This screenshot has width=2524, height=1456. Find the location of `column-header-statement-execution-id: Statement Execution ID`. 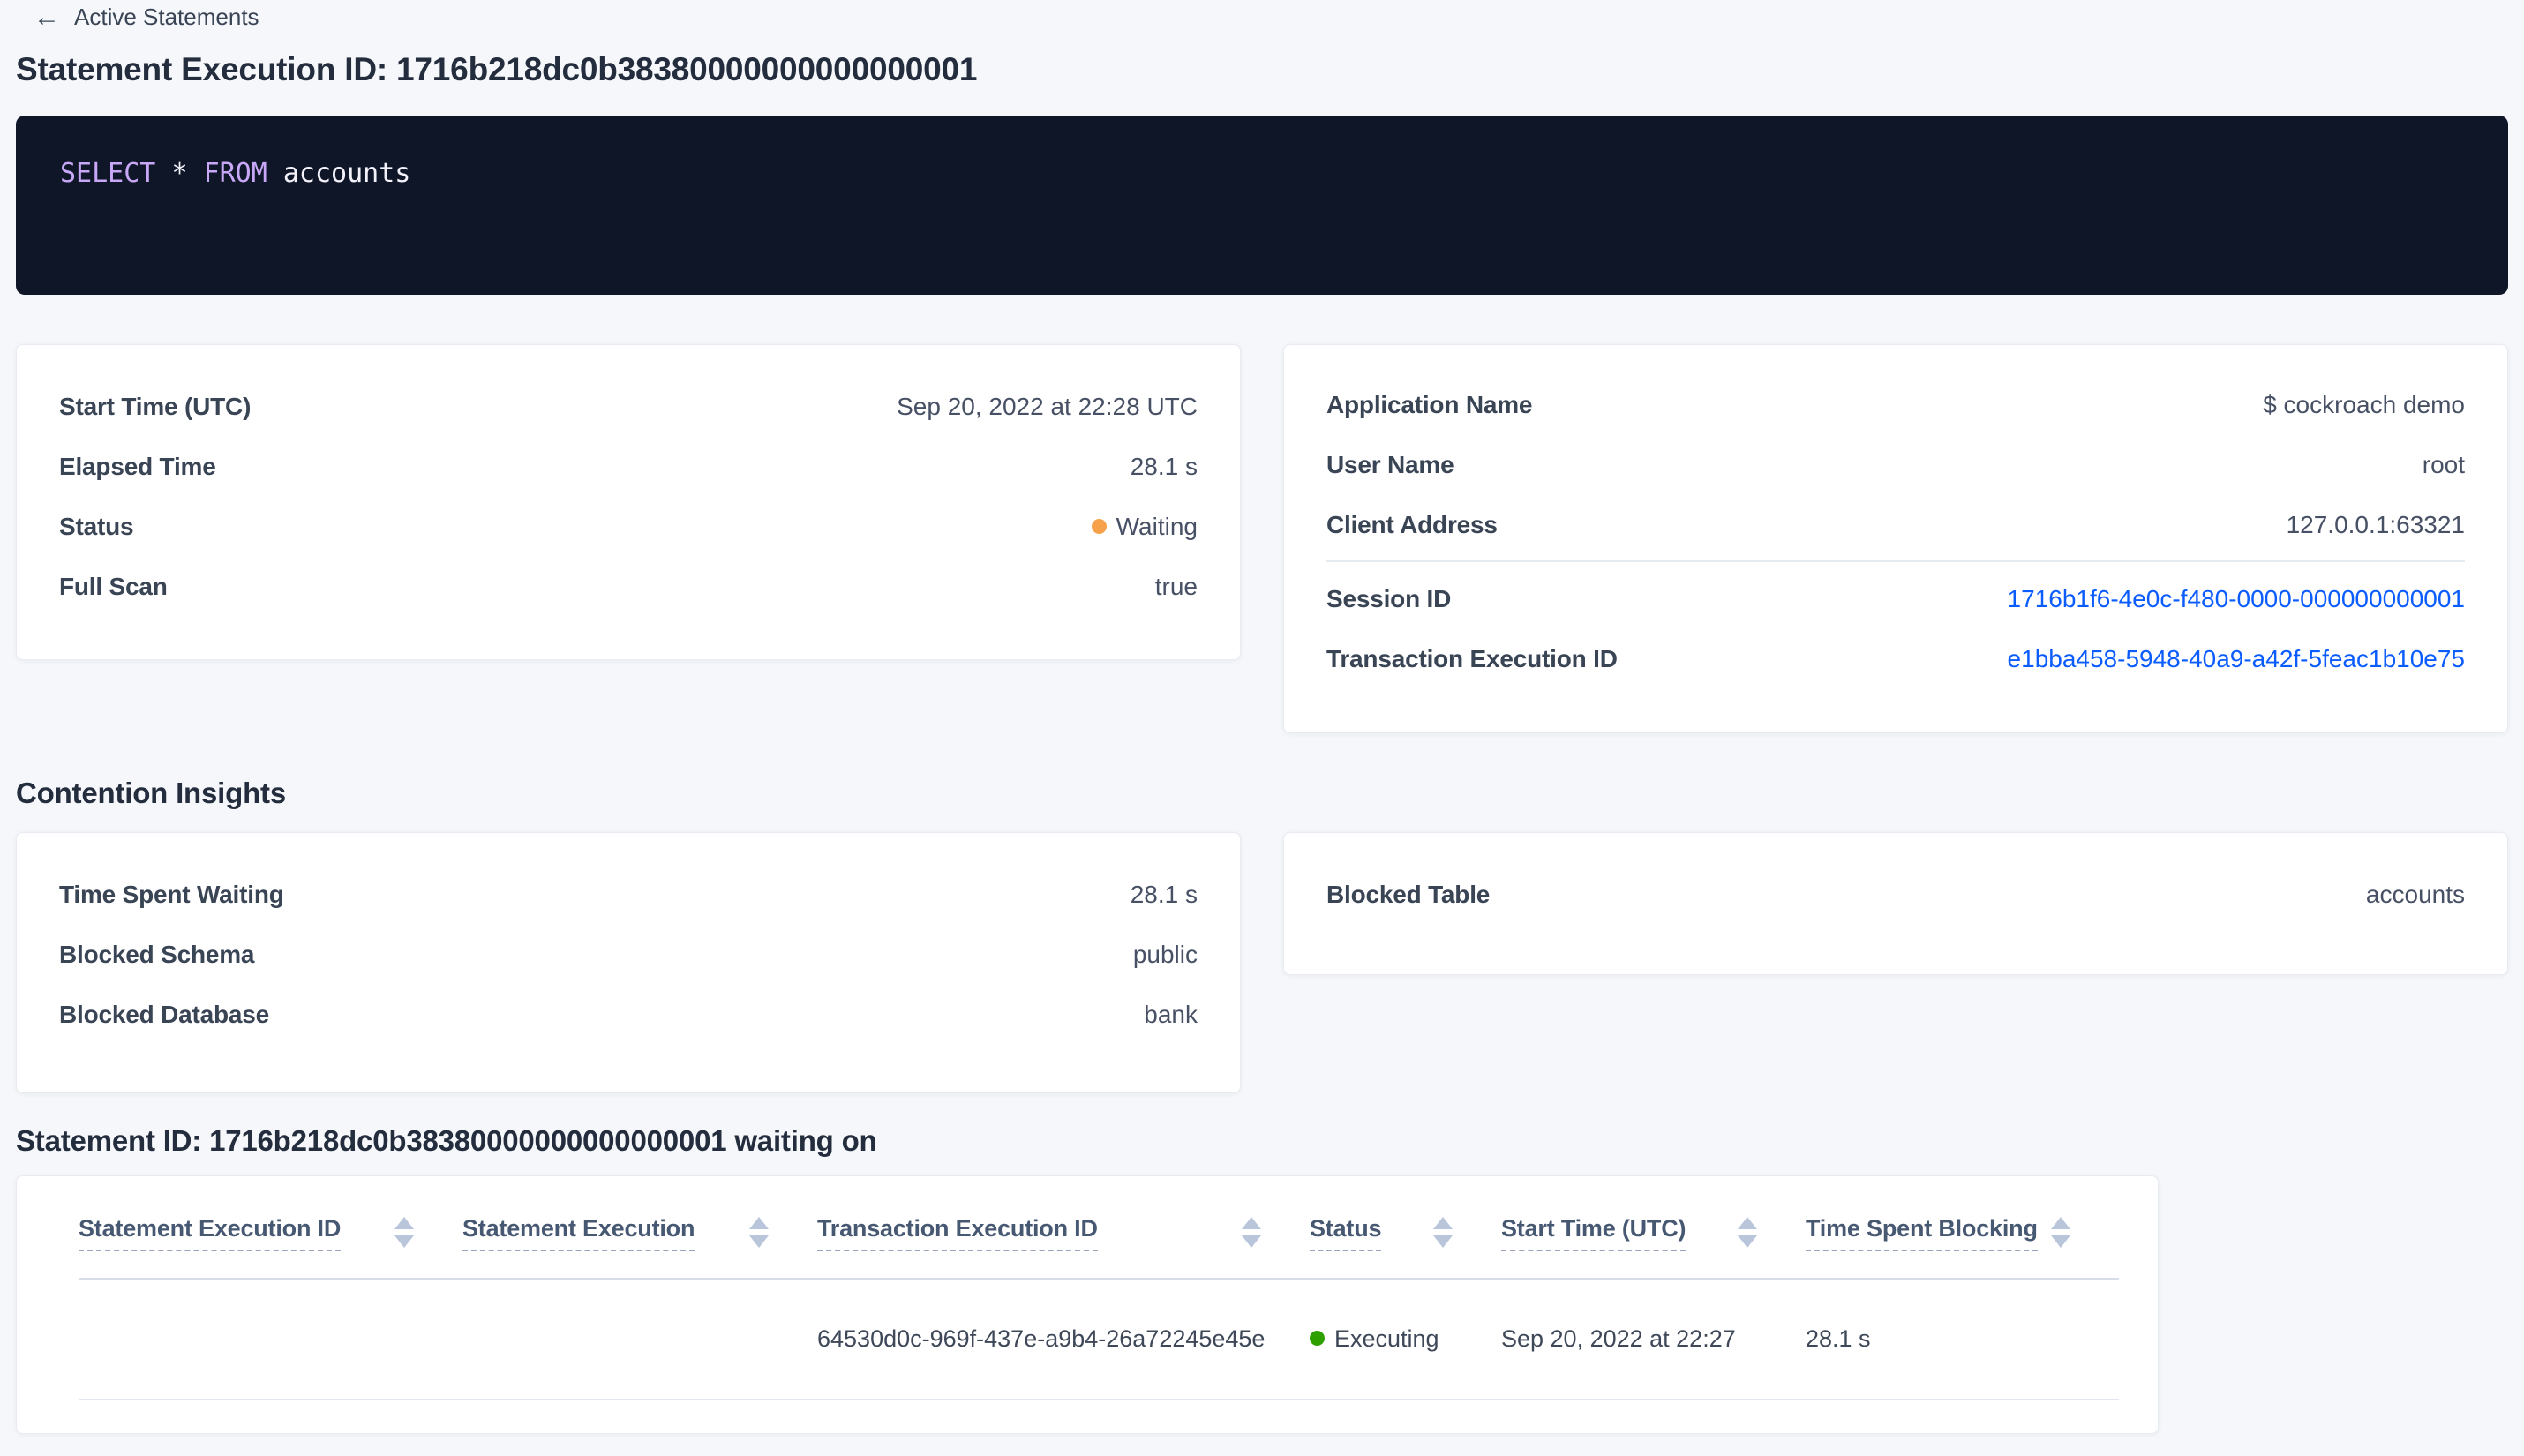

column-header-statement-execution-id: Statement Execution ID is located at coordinates (270, 1228).